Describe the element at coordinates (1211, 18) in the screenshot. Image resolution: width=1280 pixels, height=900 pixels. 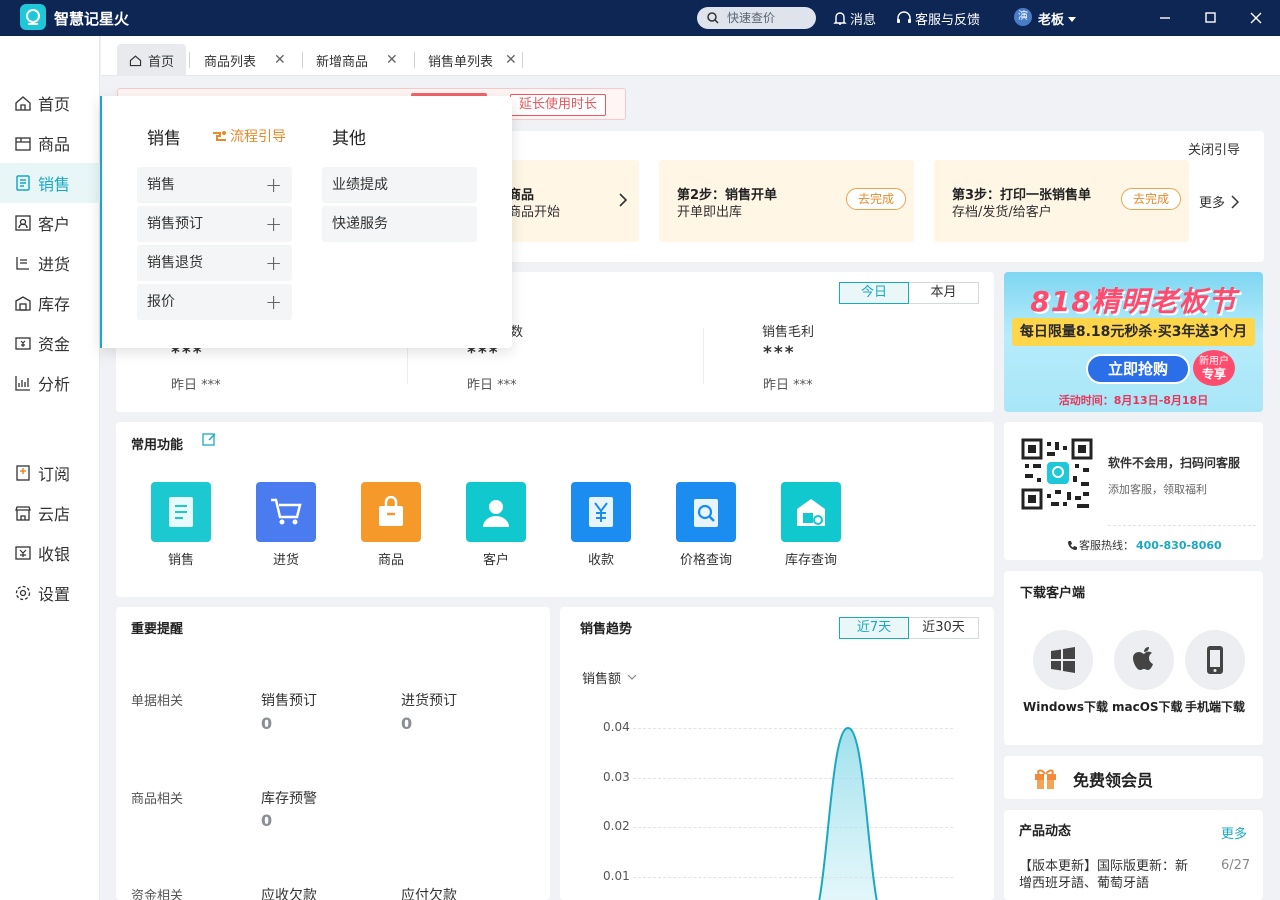
I see `maximize-button` at that location.